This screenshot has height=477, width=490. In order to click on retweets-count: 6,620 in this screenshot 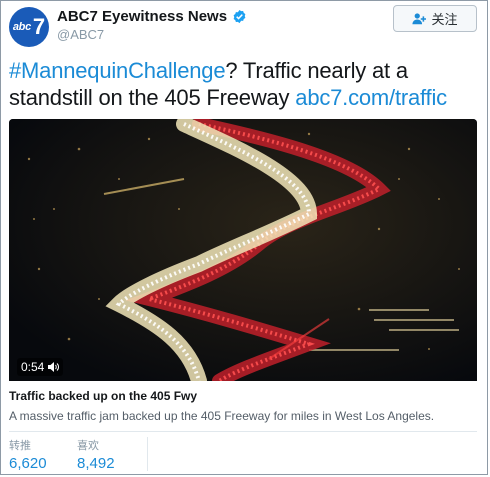, I will do `click(28, 463)`.